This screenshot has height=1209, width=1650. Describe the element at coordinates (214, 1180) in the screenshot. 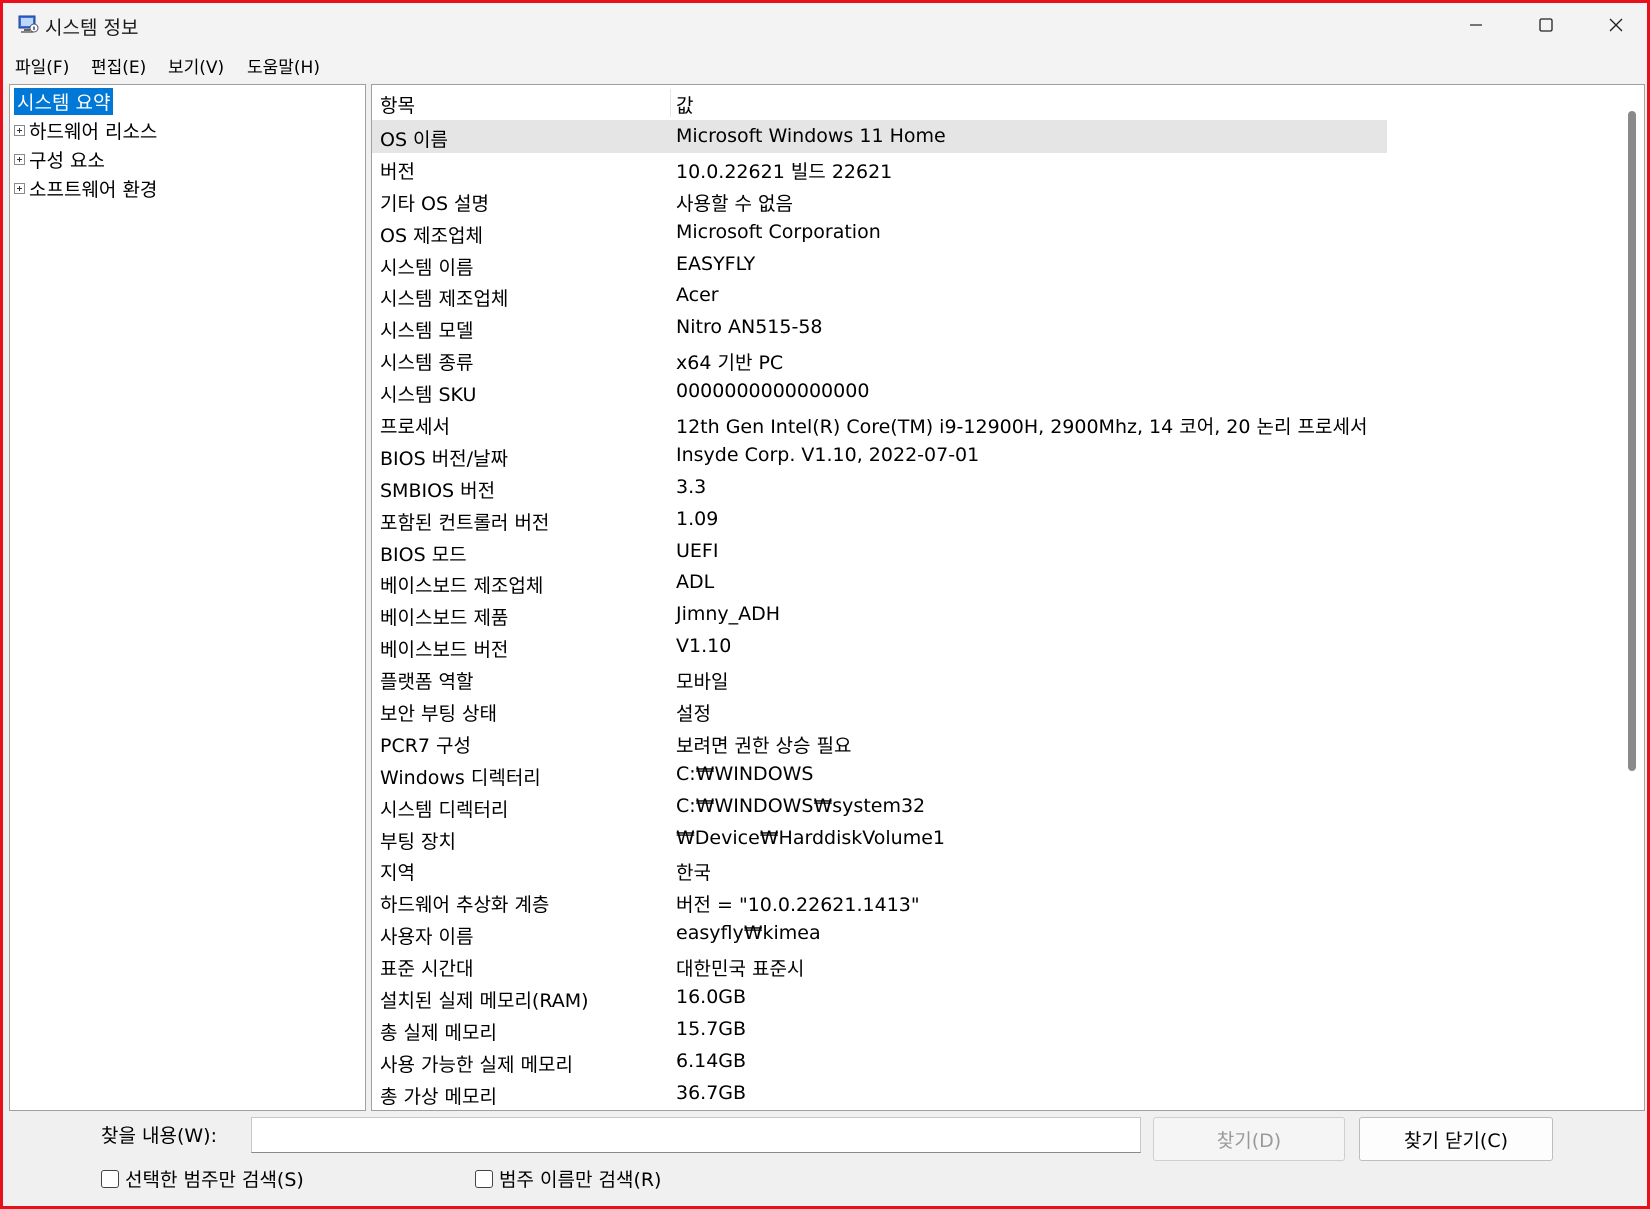

I see `checkbox-label: 선택한 범주만 검색(S)` at that location.